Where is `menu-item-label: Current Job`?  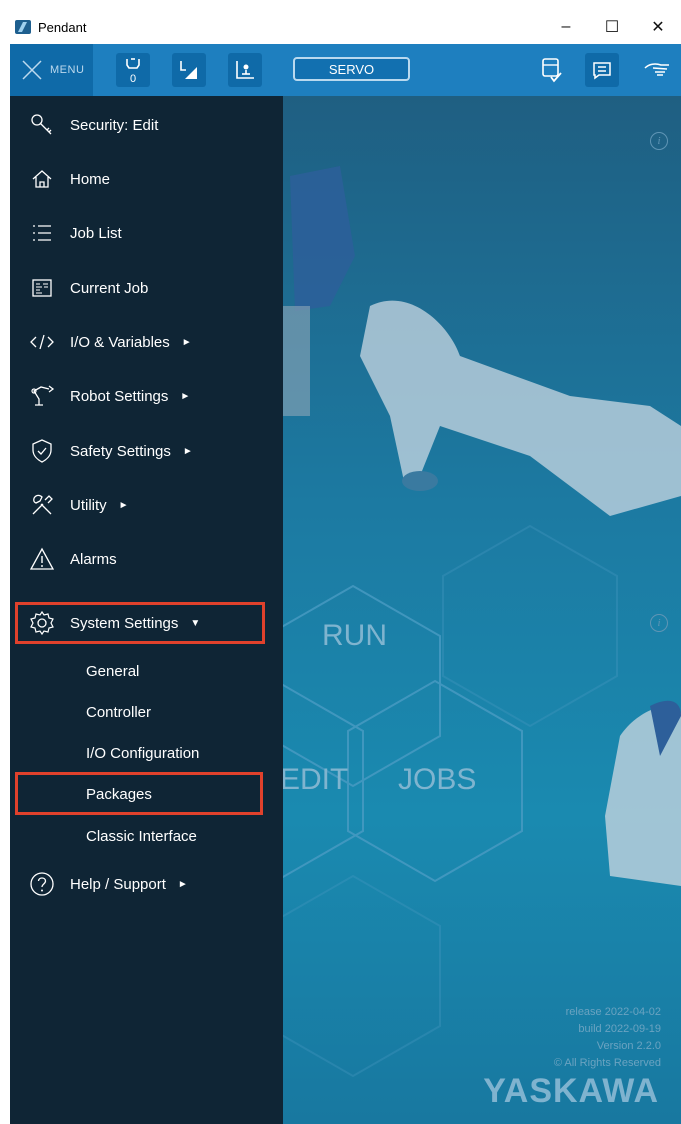
menu-item-label: Current Job is located at coordinates (109, 288).